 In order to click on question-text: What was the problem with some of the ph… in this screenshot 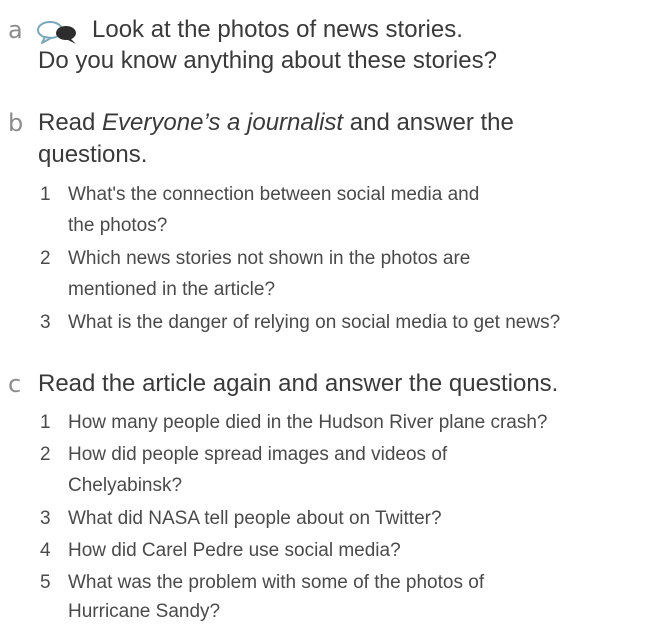, I will do `click(276, 582)`.